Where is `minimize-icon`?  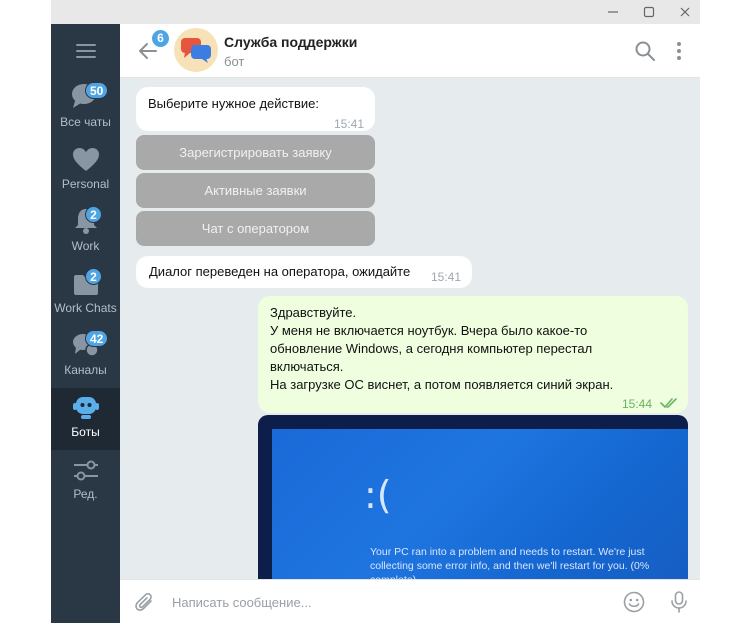 minimize-icon is located at coordinates (613, 12).